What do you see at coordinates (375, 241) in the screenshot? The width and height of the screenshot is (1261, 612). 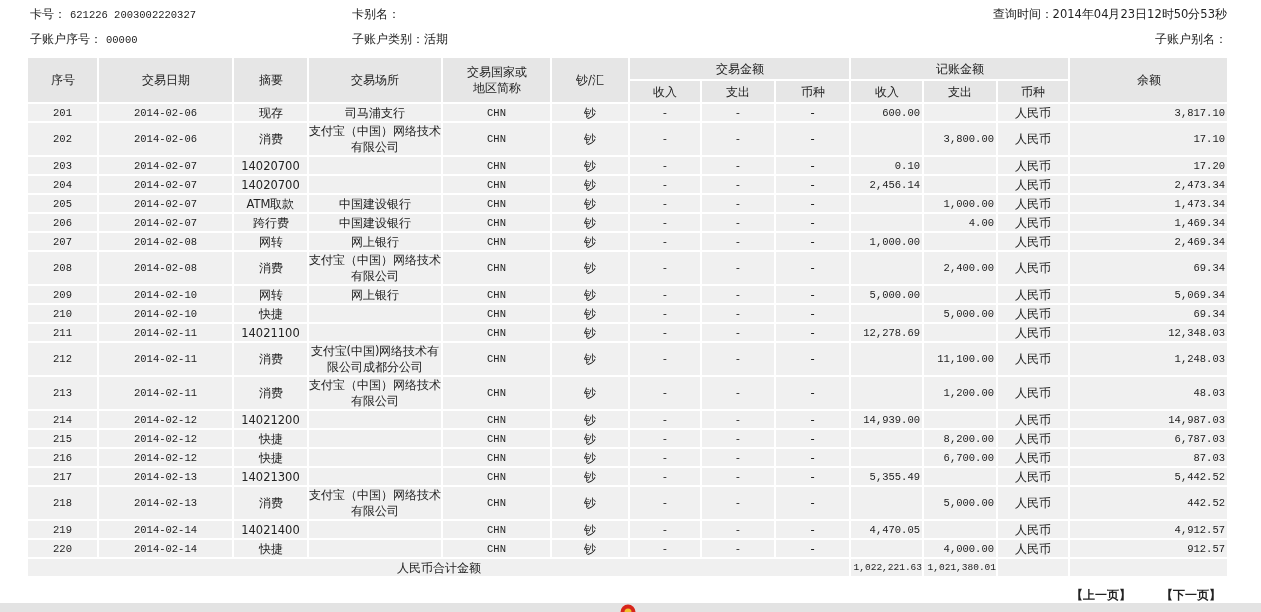 I see `table-cell: 网上银行` at bounding box center [375, 241].